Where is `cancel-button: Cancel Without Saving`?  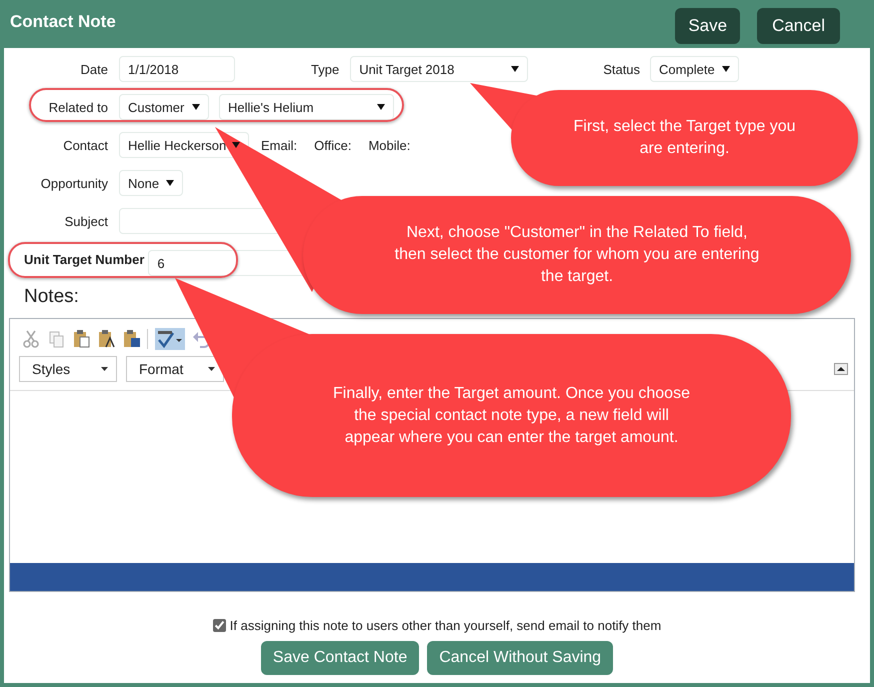 cancel-button: Cancel Without Saving is located at coordinates (520, 658).